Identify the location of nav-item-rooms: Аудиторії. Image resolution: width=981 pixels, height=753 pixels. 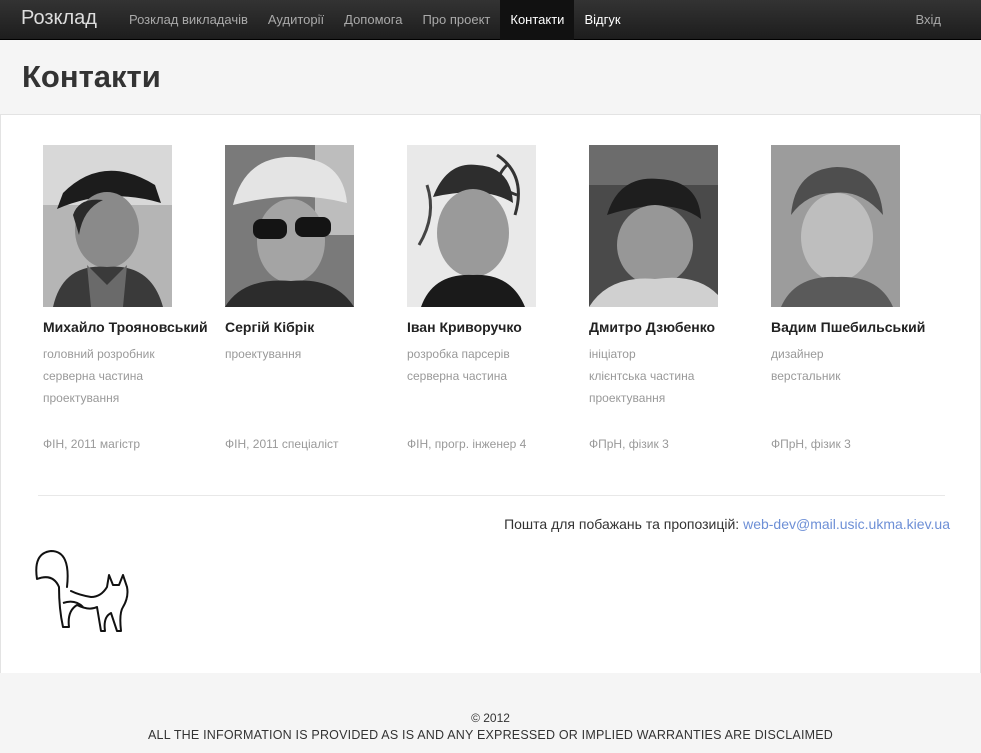
(296, 20).